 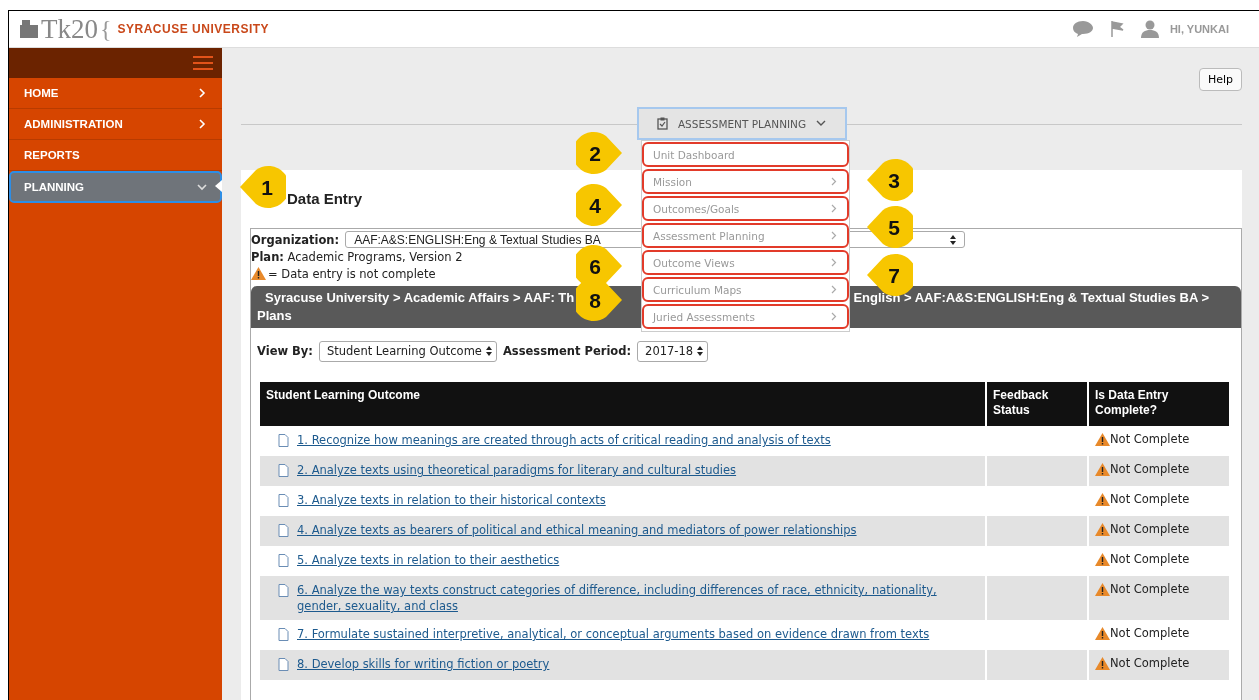 I want to click on assessment-period-label: Assessment Period:, so click(x=567, y=351).